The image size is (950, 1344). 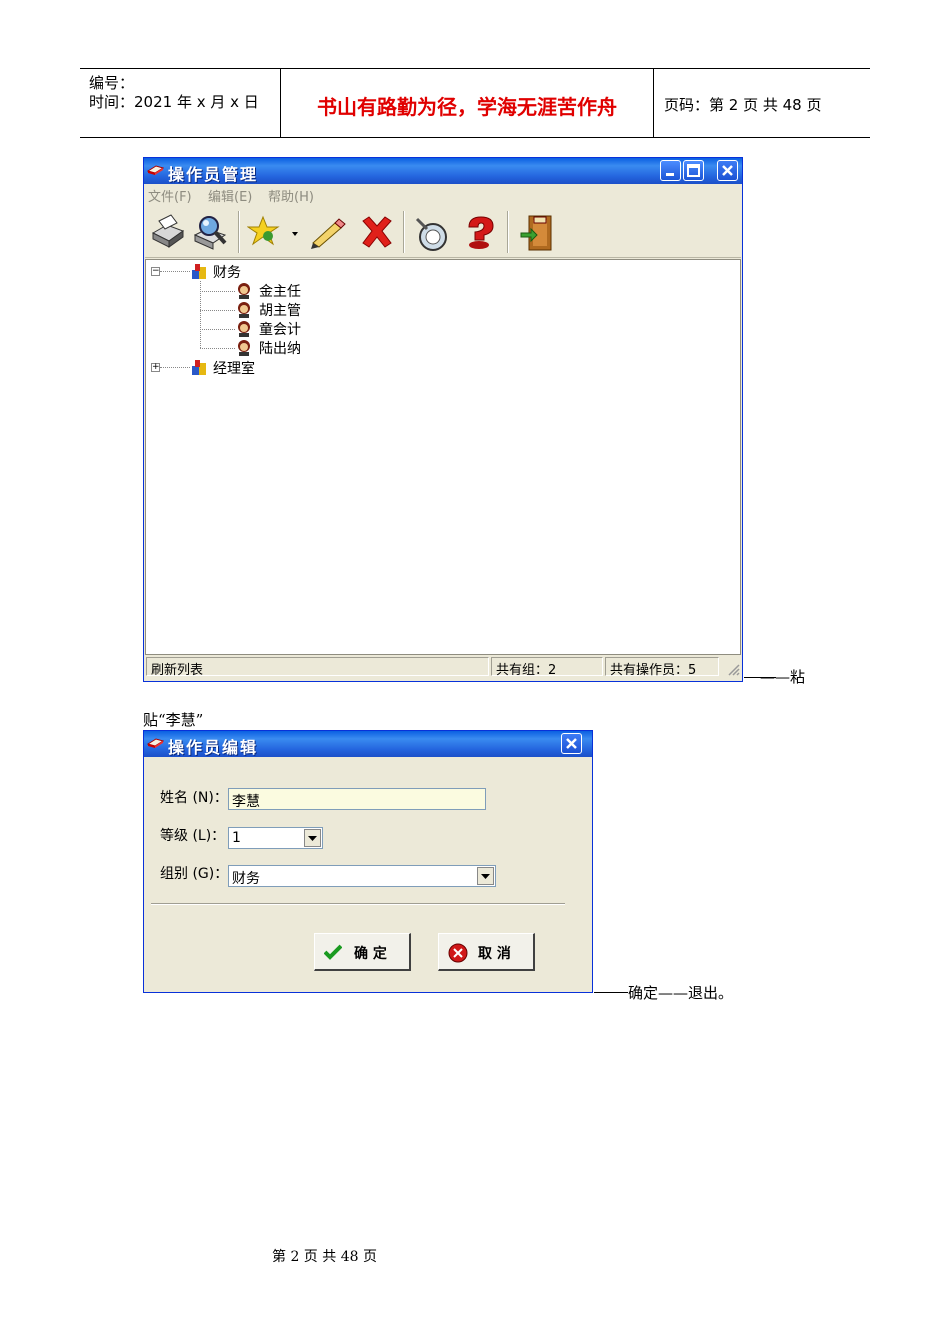 I want to click on level-label: 等级 (L)：, so click(x=193, y=836).